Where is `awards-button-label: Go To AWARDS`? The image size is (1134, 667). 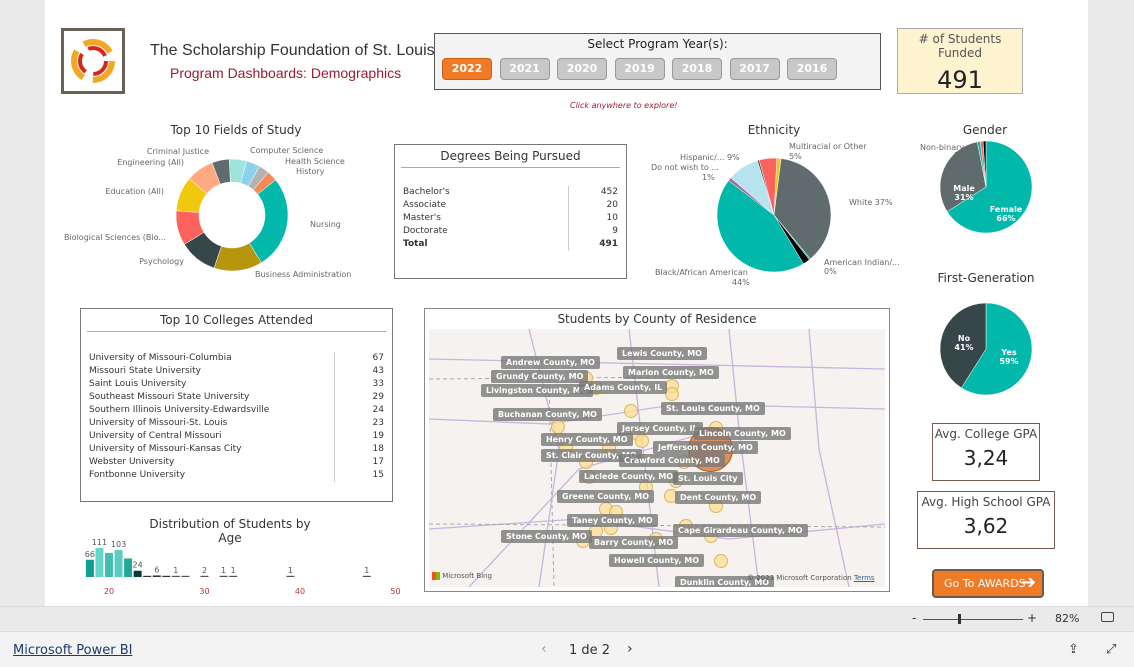 awards-button-label: Go To AWARDS is located at coordinates (985, 583).